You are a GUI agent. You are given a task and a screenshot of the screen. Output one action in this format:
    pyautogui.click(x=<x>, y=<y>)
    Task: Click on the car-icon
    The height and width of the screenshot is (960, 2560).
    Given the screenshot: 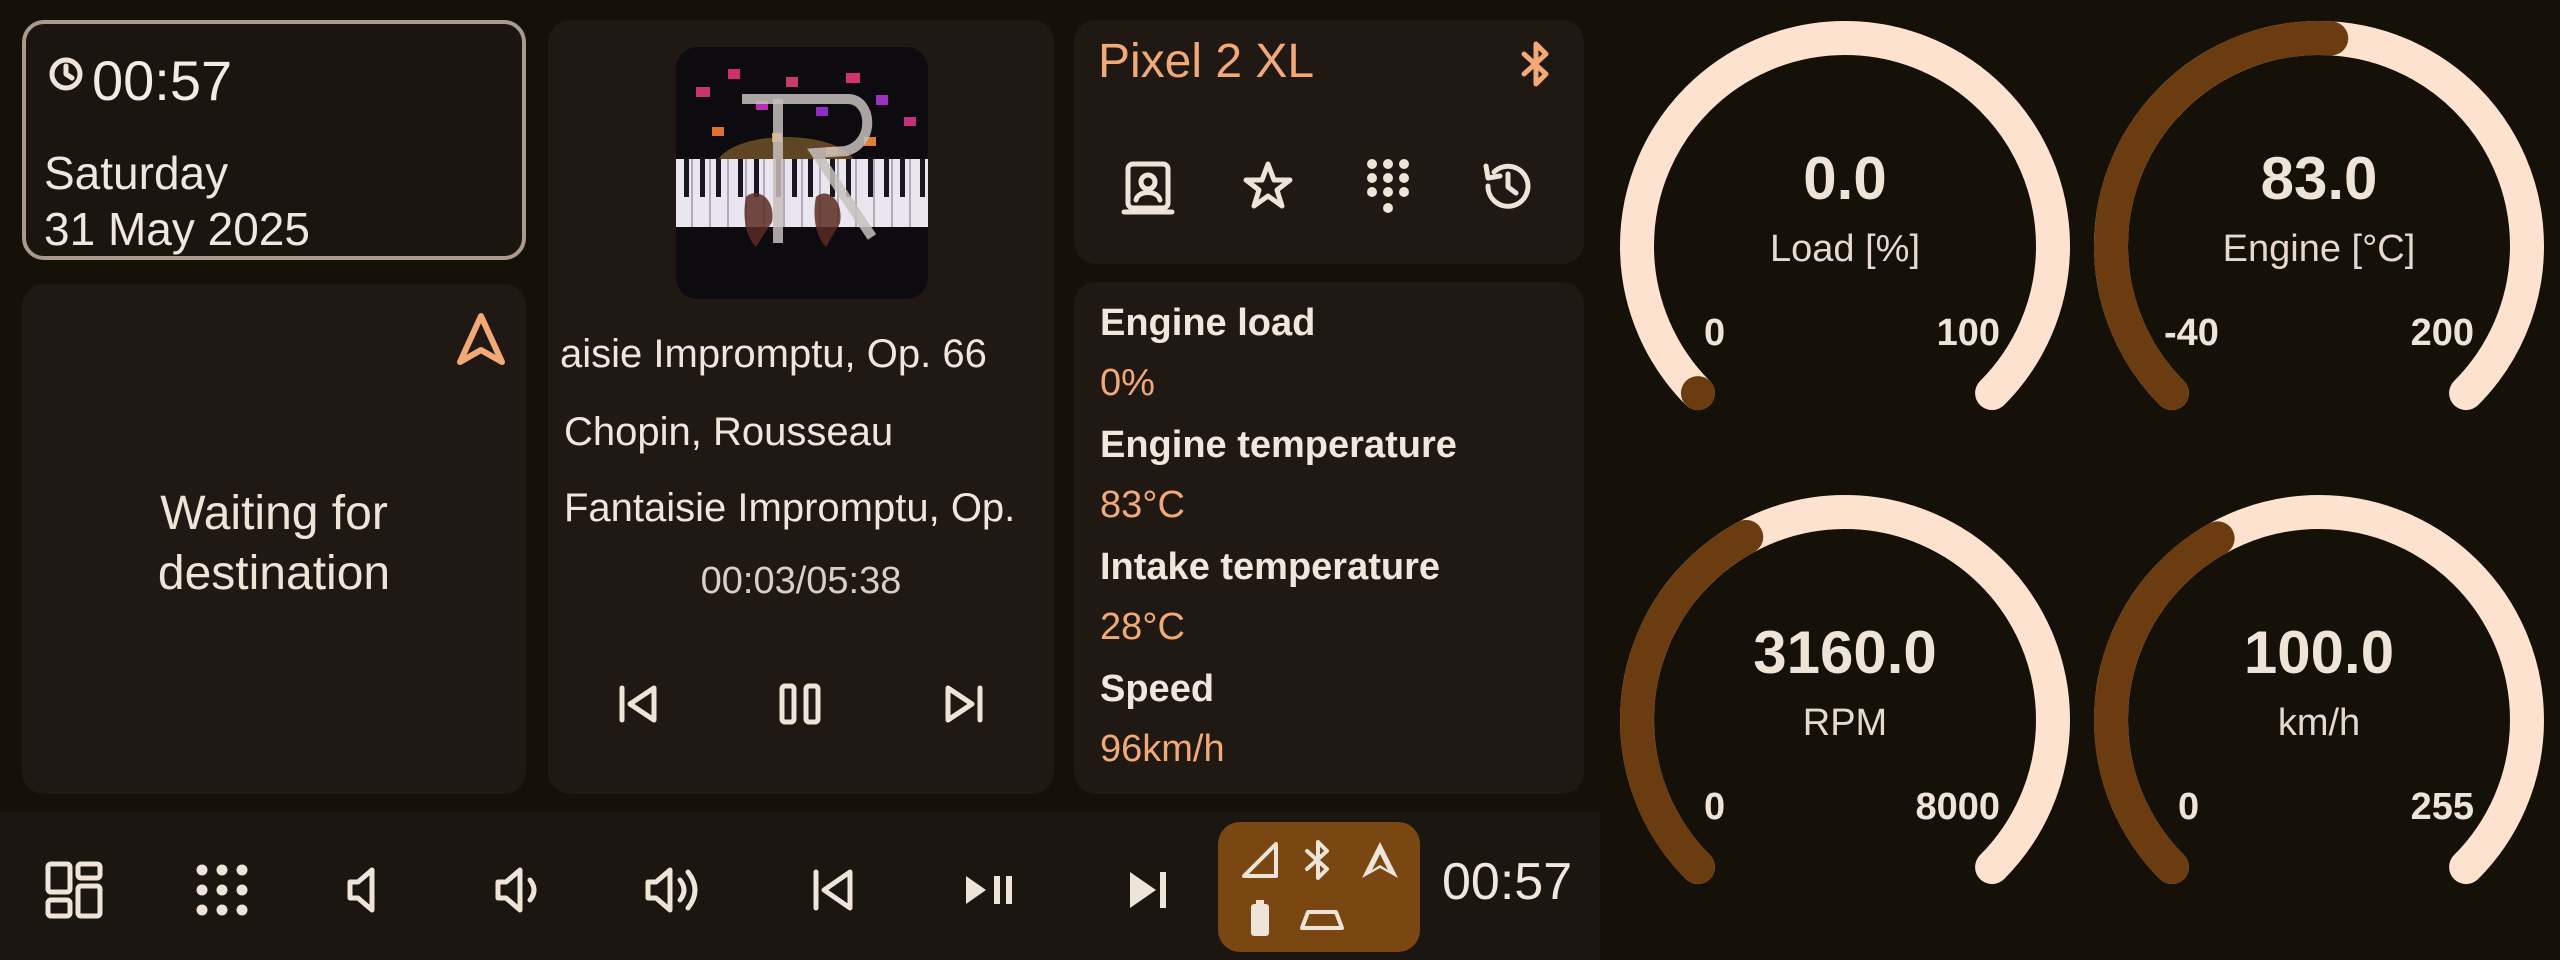 What is the action you would take?
    pyautogui.click(x=1322, y=920)
    